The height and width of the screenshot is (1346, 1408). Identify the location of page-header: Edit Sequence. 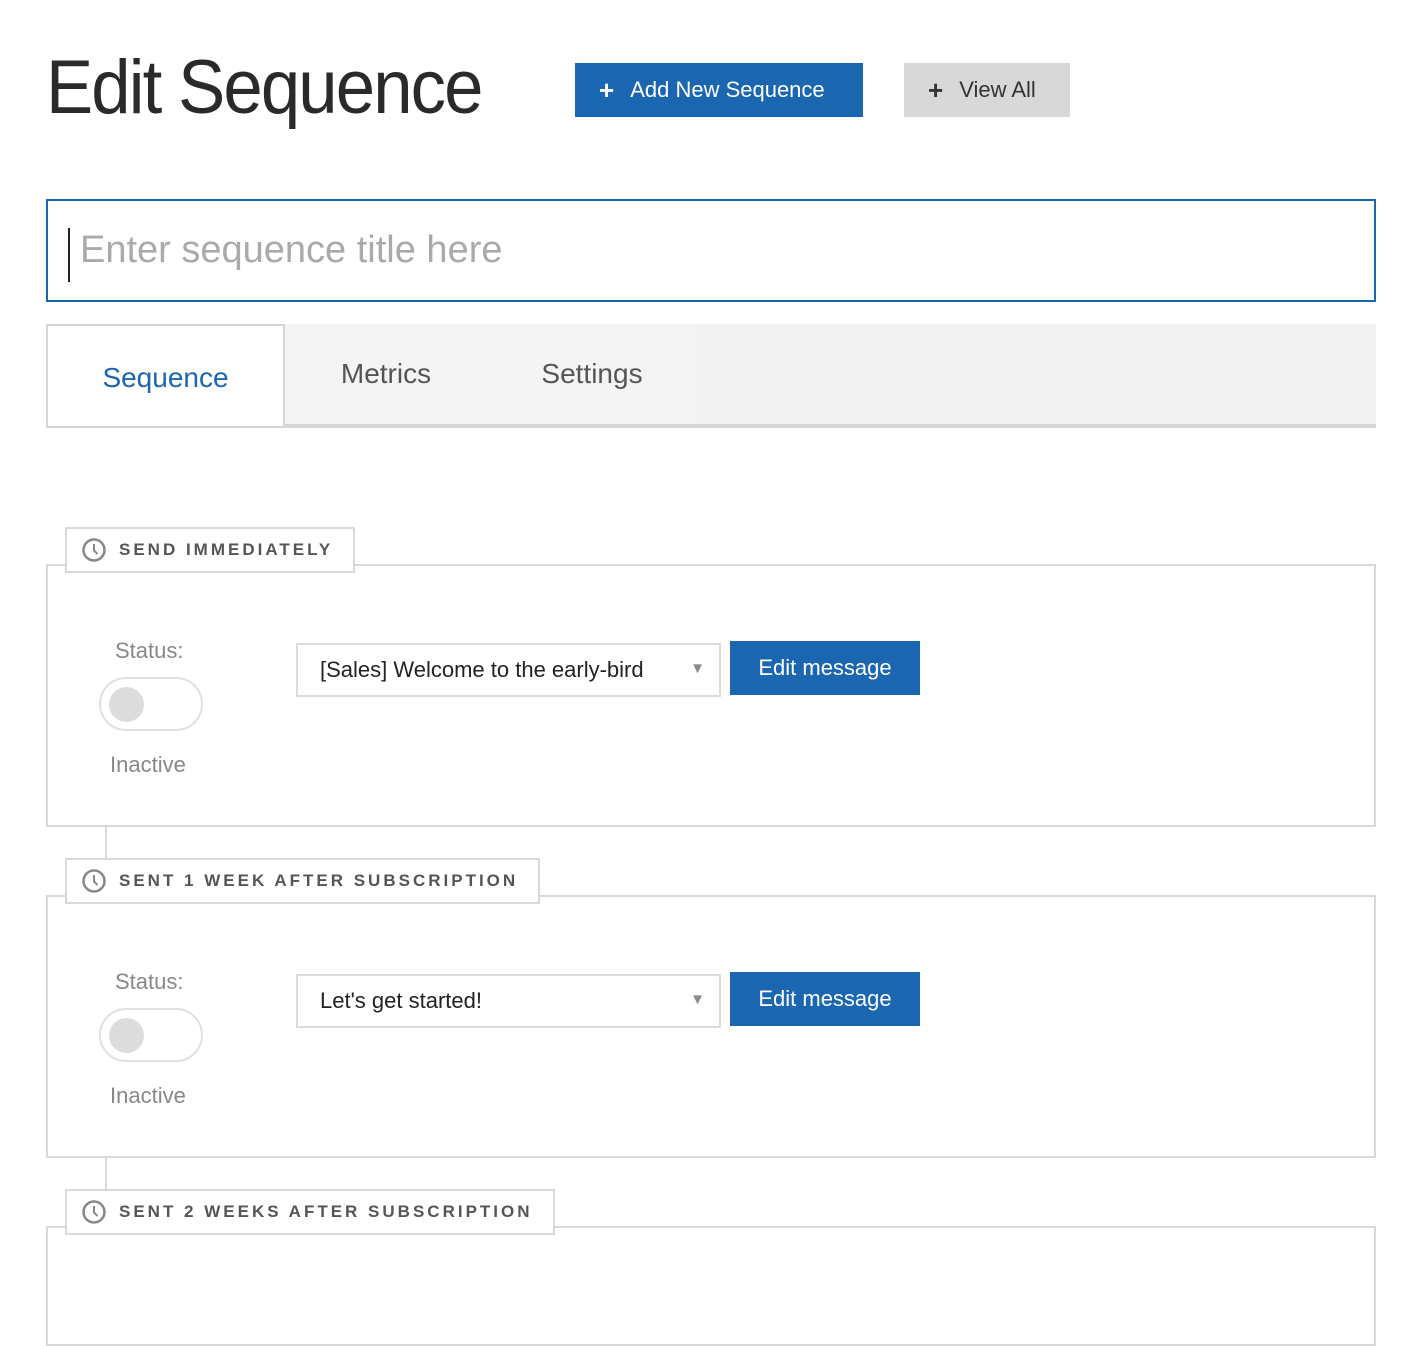
(280, 88).